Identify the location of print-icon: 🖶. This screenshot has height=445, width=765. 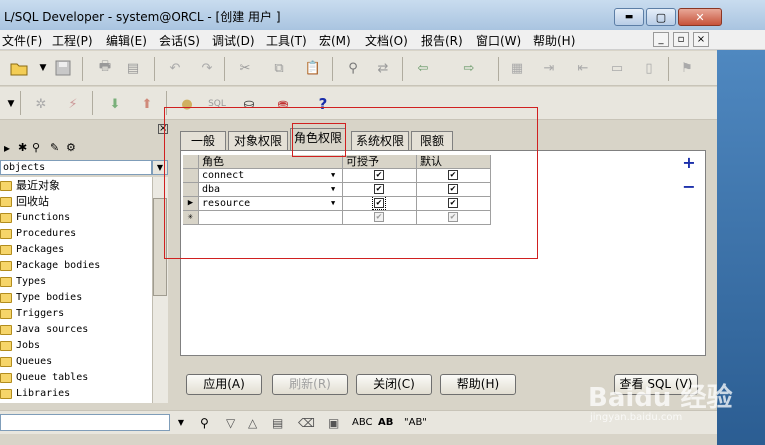
(105, 68).